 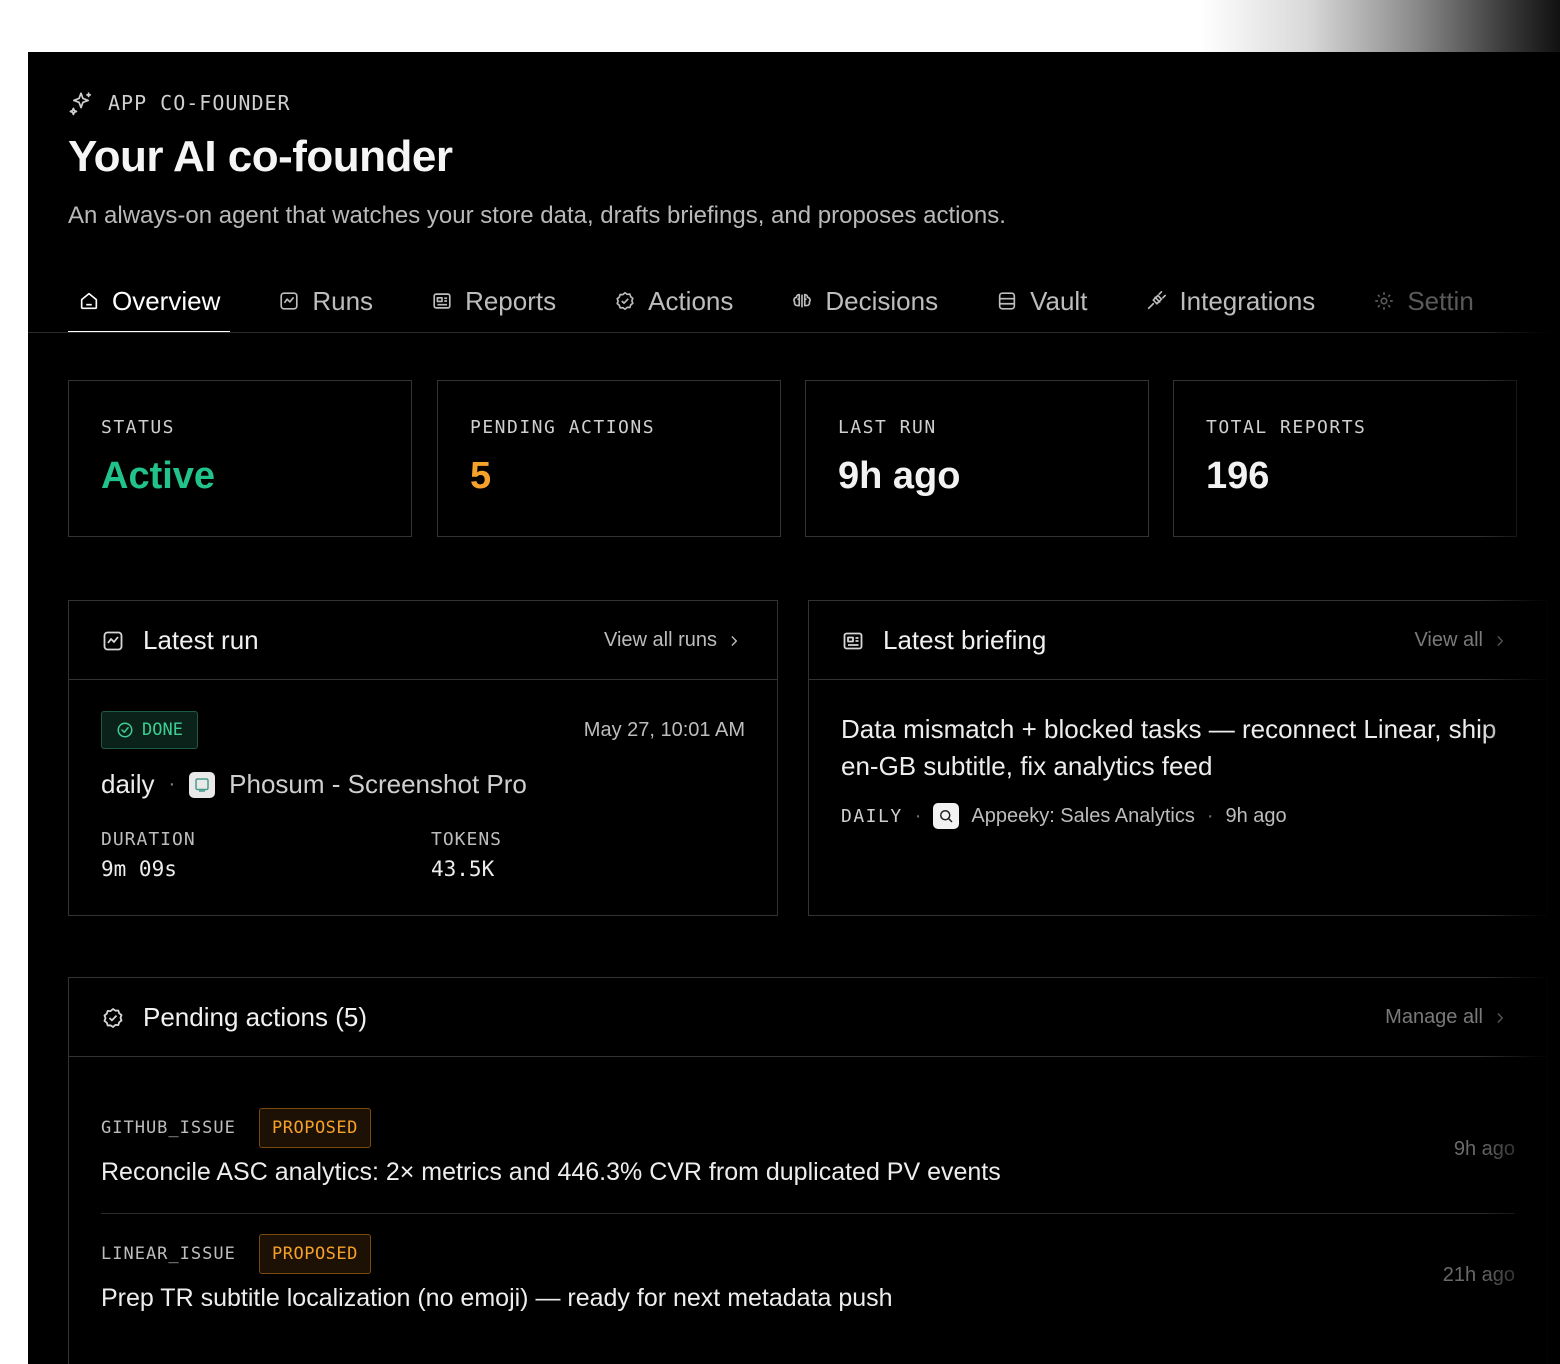 I want to click on action-time: 21h ago, so click(x=1478, y=1275).